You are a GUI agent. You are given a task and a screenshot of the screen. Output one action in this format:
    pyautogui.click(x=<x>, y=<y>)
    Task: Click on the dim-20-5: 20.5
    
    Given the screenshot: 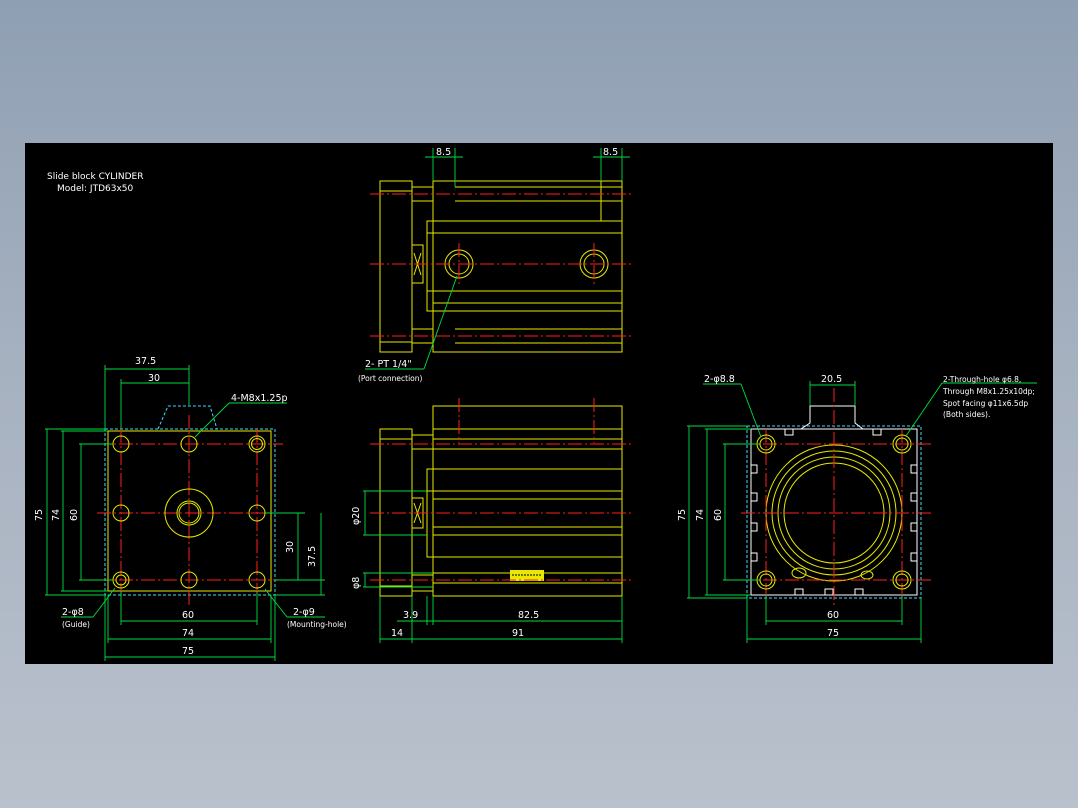 What is the action you would take?
    pyautogui.click(x=831, y=379)
    